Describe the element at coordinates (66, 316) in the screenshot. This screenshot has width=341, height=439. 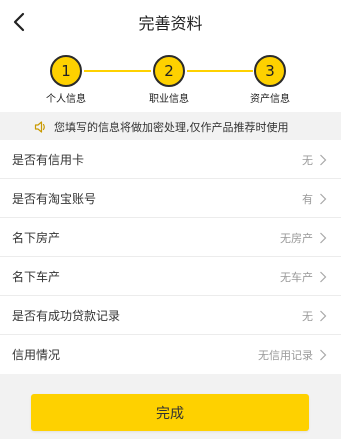
I see `field-label: 是否有成功贷款记录` at that location.